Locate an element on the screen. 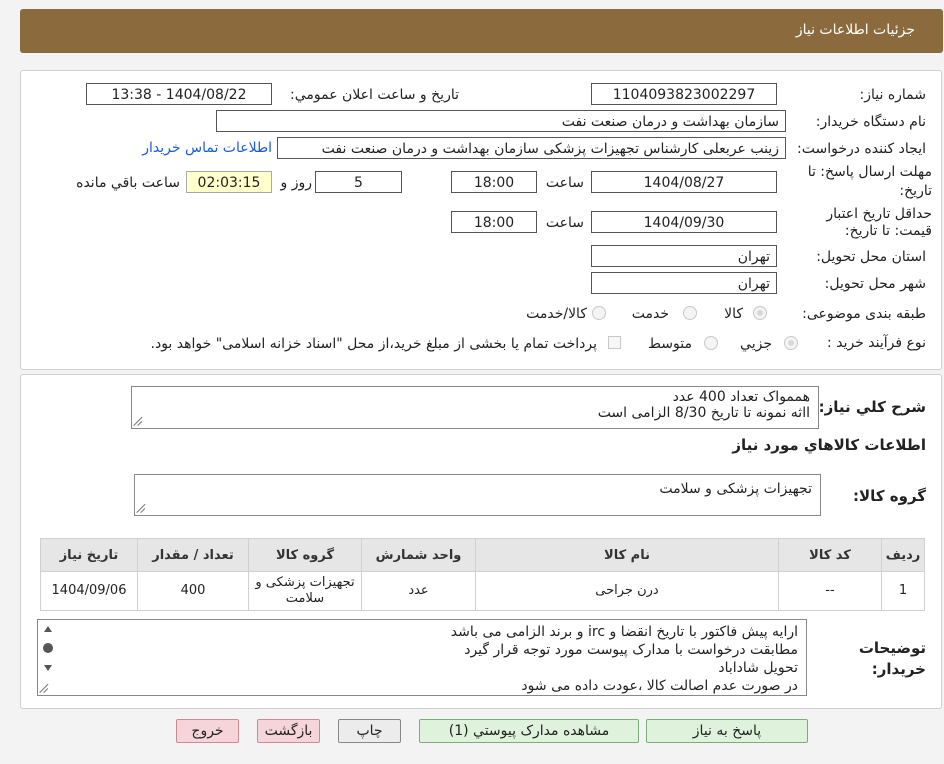  days-label: روز و is located at coordinates (296, 183).